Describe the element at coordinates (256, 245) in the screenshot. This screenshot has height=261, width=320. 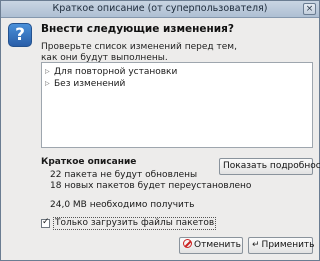
I see `apply-icon: ↵` at that location.